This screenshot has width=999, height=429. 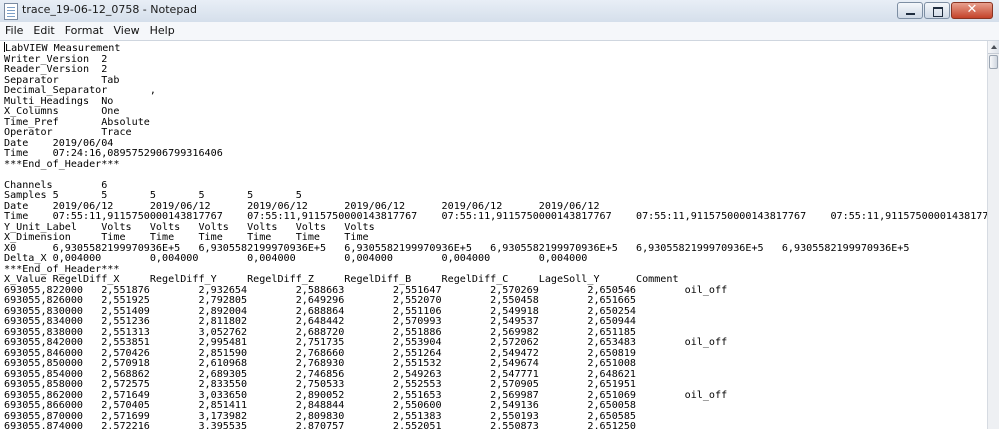 I want to click on close-button: ✕, so click(x=972, y=10).